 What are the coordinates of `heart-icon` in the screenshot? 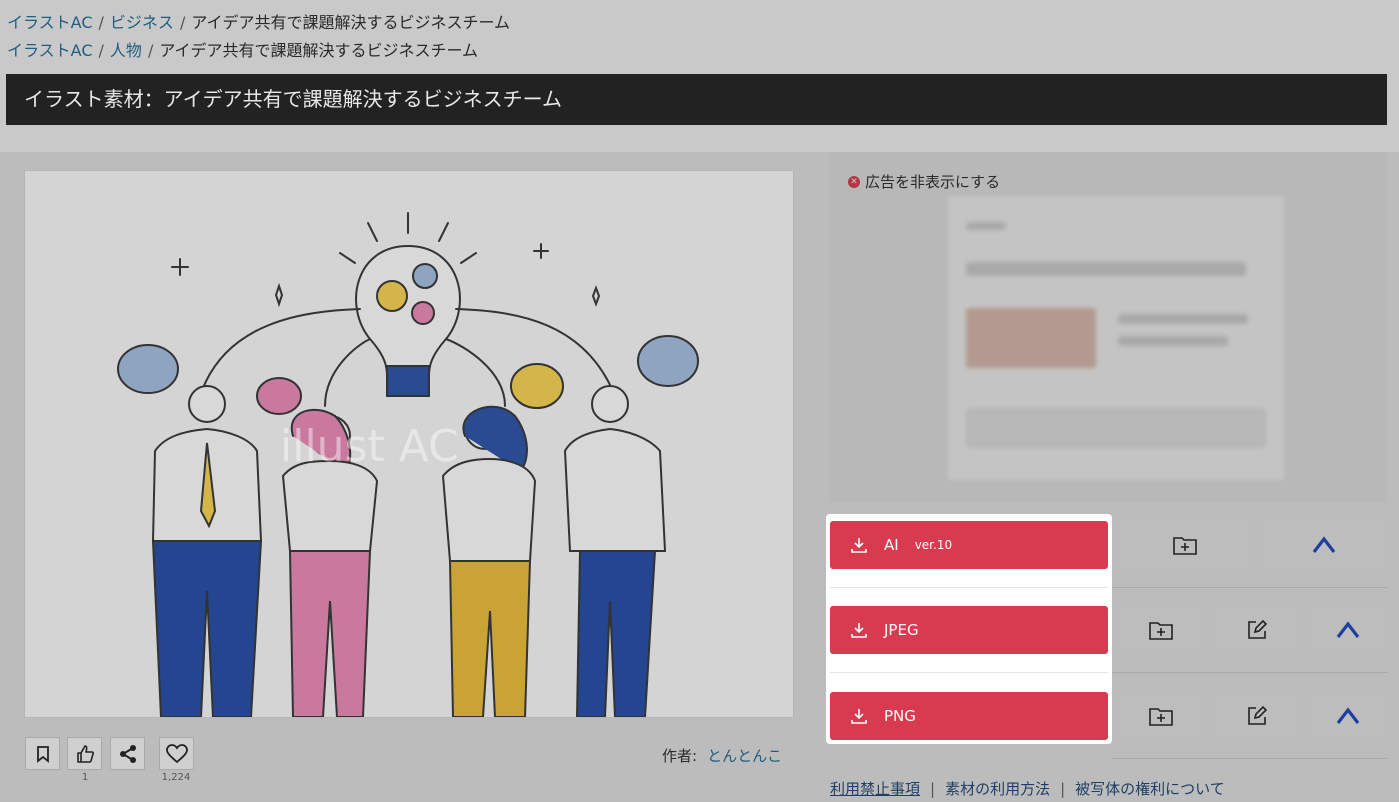 It's located at (176, 753).